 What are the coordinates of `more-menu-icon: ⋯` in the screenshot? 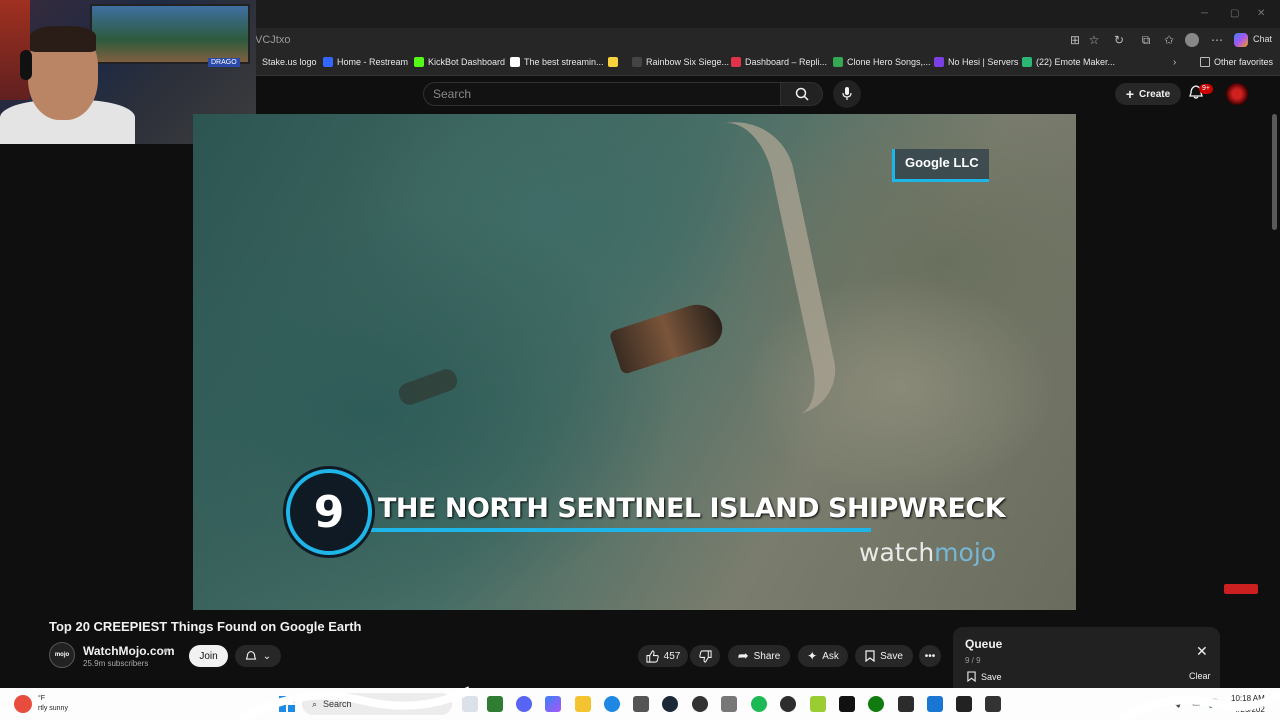 It's located at (1217, 40).